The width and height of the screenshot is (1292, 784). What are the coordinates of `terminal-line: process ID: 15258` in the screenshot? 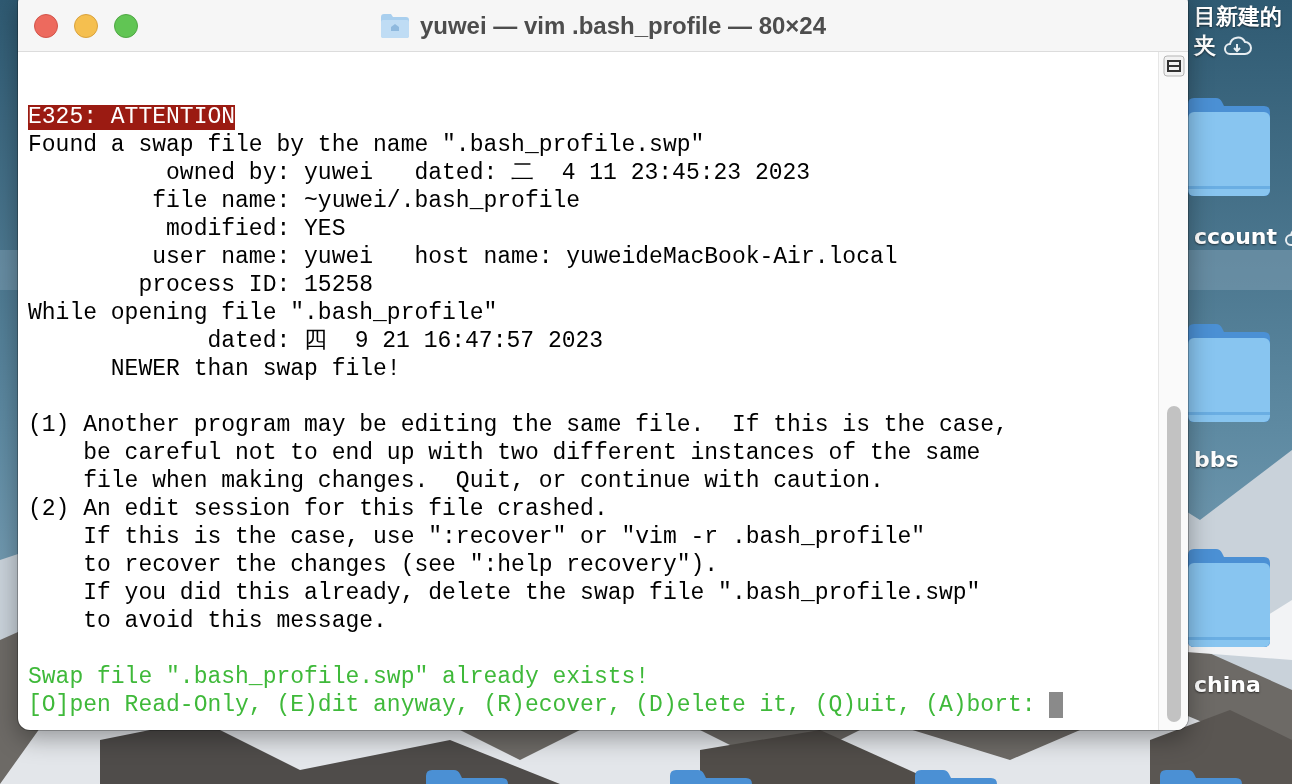 It's located at (255, 285).